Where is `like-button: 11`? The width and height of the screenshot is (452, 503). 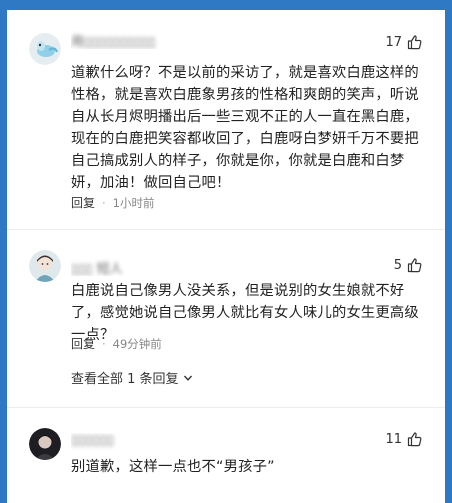 like-button: 11 is located at coordinates (404, 439).